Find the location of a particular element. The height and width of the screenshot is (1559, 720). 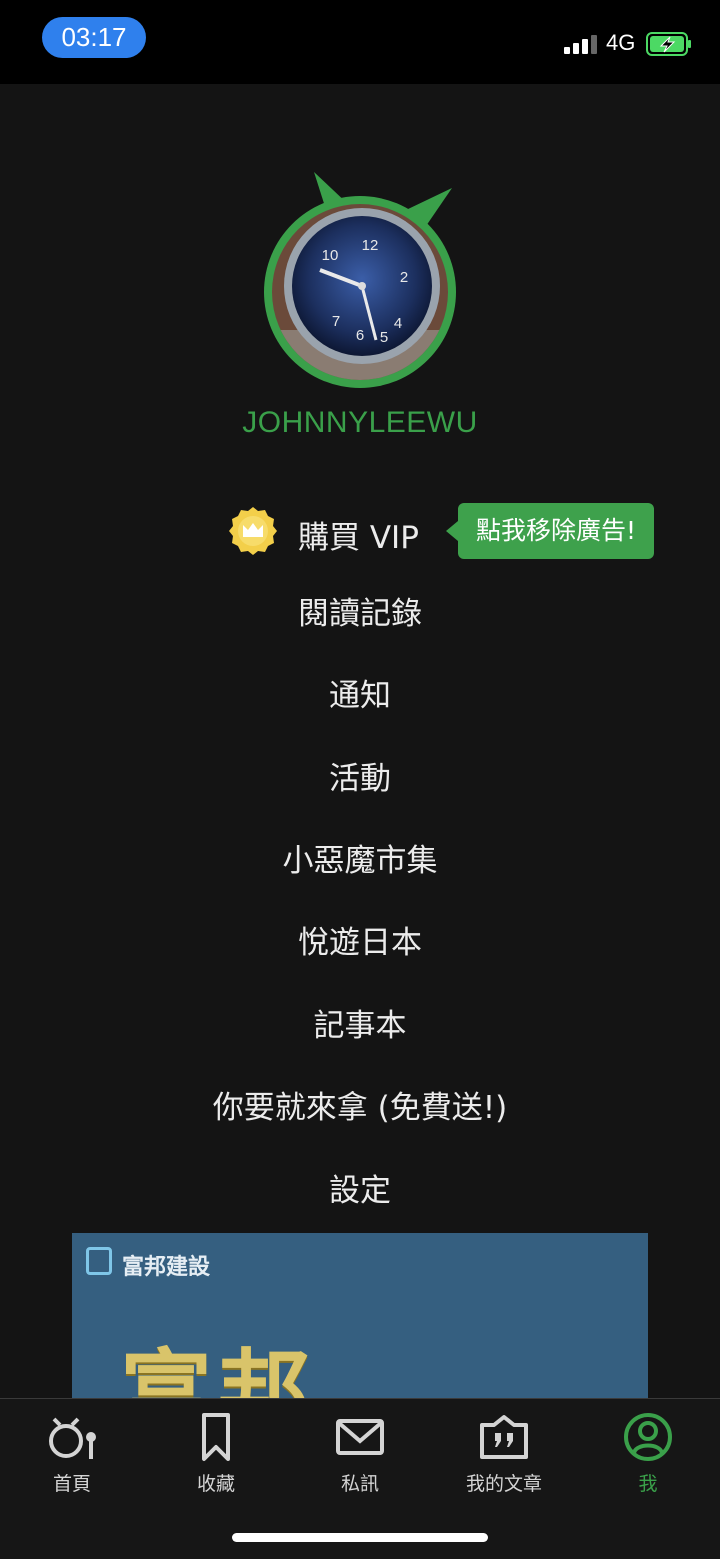

ad-banner: 富邦建設 富邦 is located at coordinates (360, 1316).